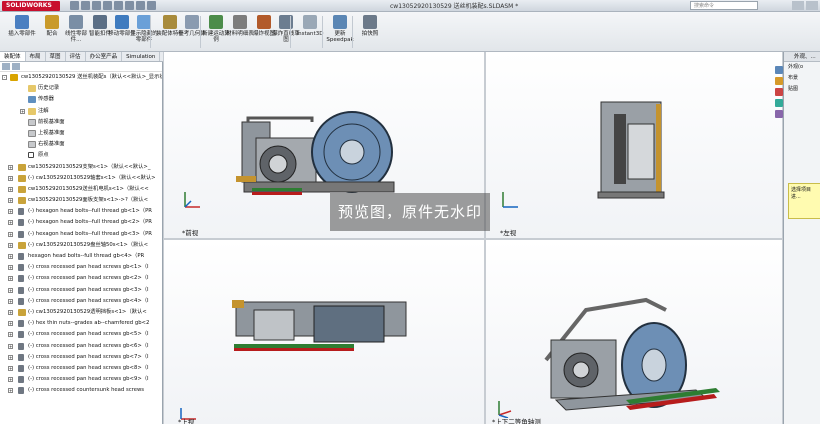 This screenshot has width=820, height=424. I want to click on tree-item: 传感器, so click(81, 99).